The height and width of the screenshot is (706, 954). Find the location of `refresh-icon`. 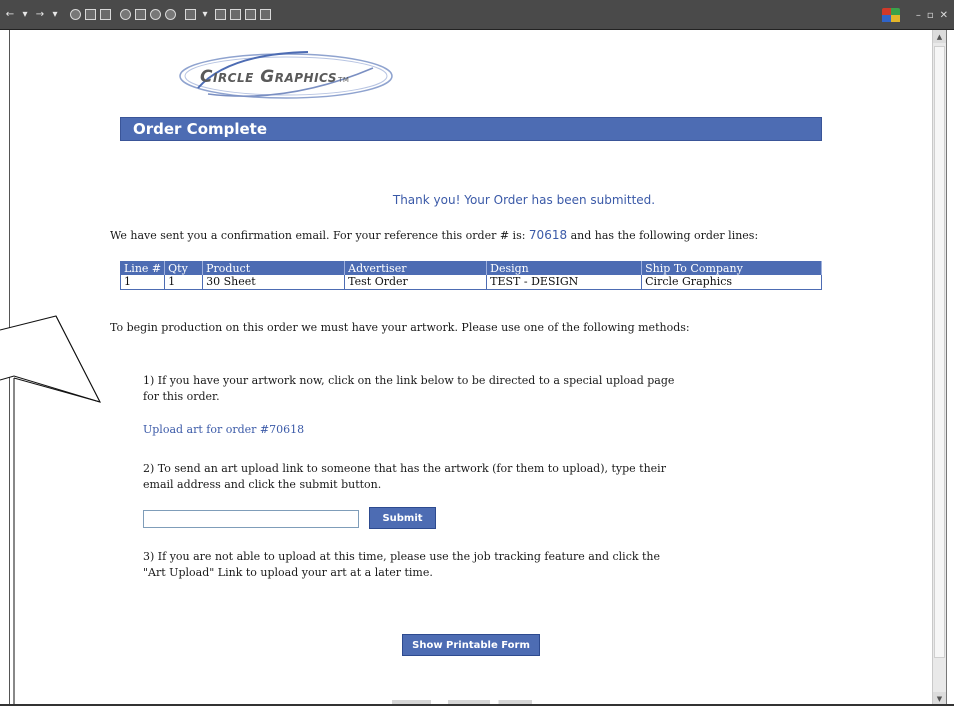

refresh-icon is located at coordinates (90, 14).